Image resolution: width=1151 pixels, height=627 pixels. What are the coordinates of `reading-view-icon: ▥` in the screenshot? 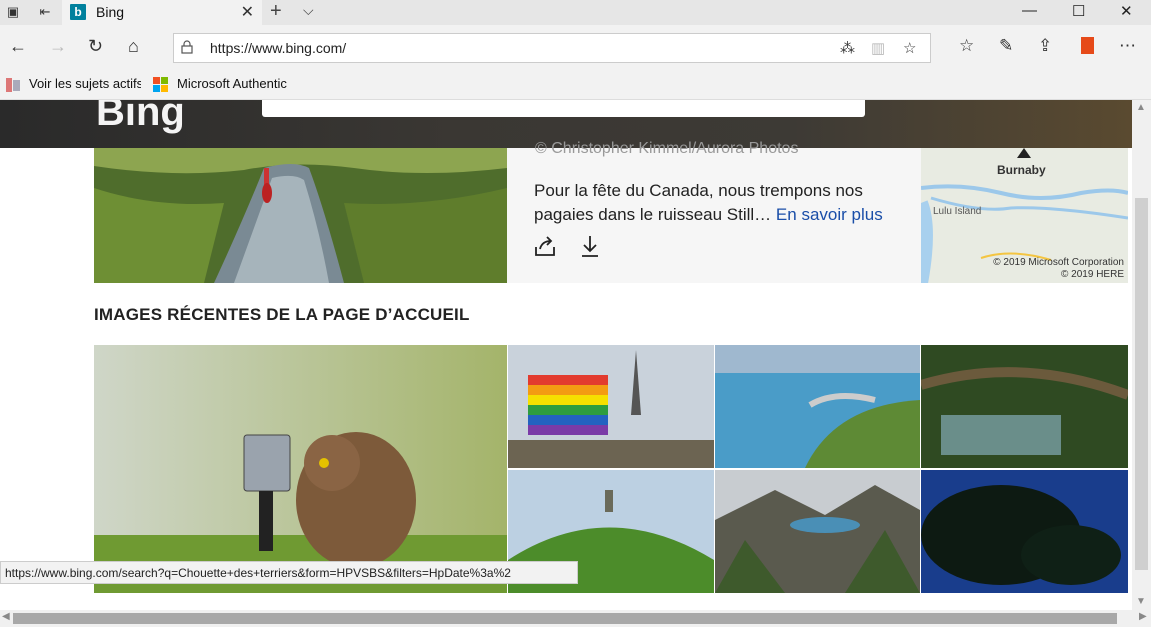 It's located at (878, 48).